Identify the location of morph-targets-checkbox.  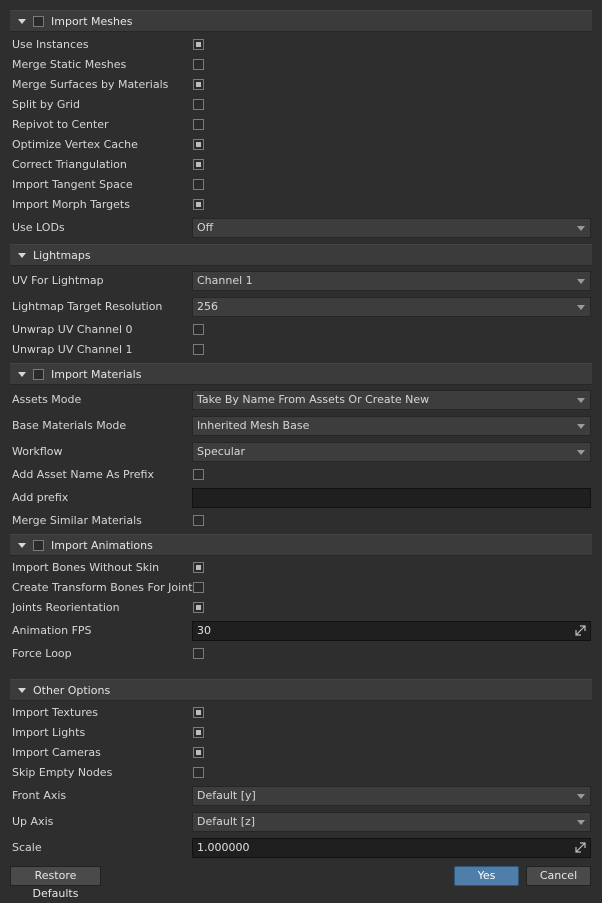
(198, 204).